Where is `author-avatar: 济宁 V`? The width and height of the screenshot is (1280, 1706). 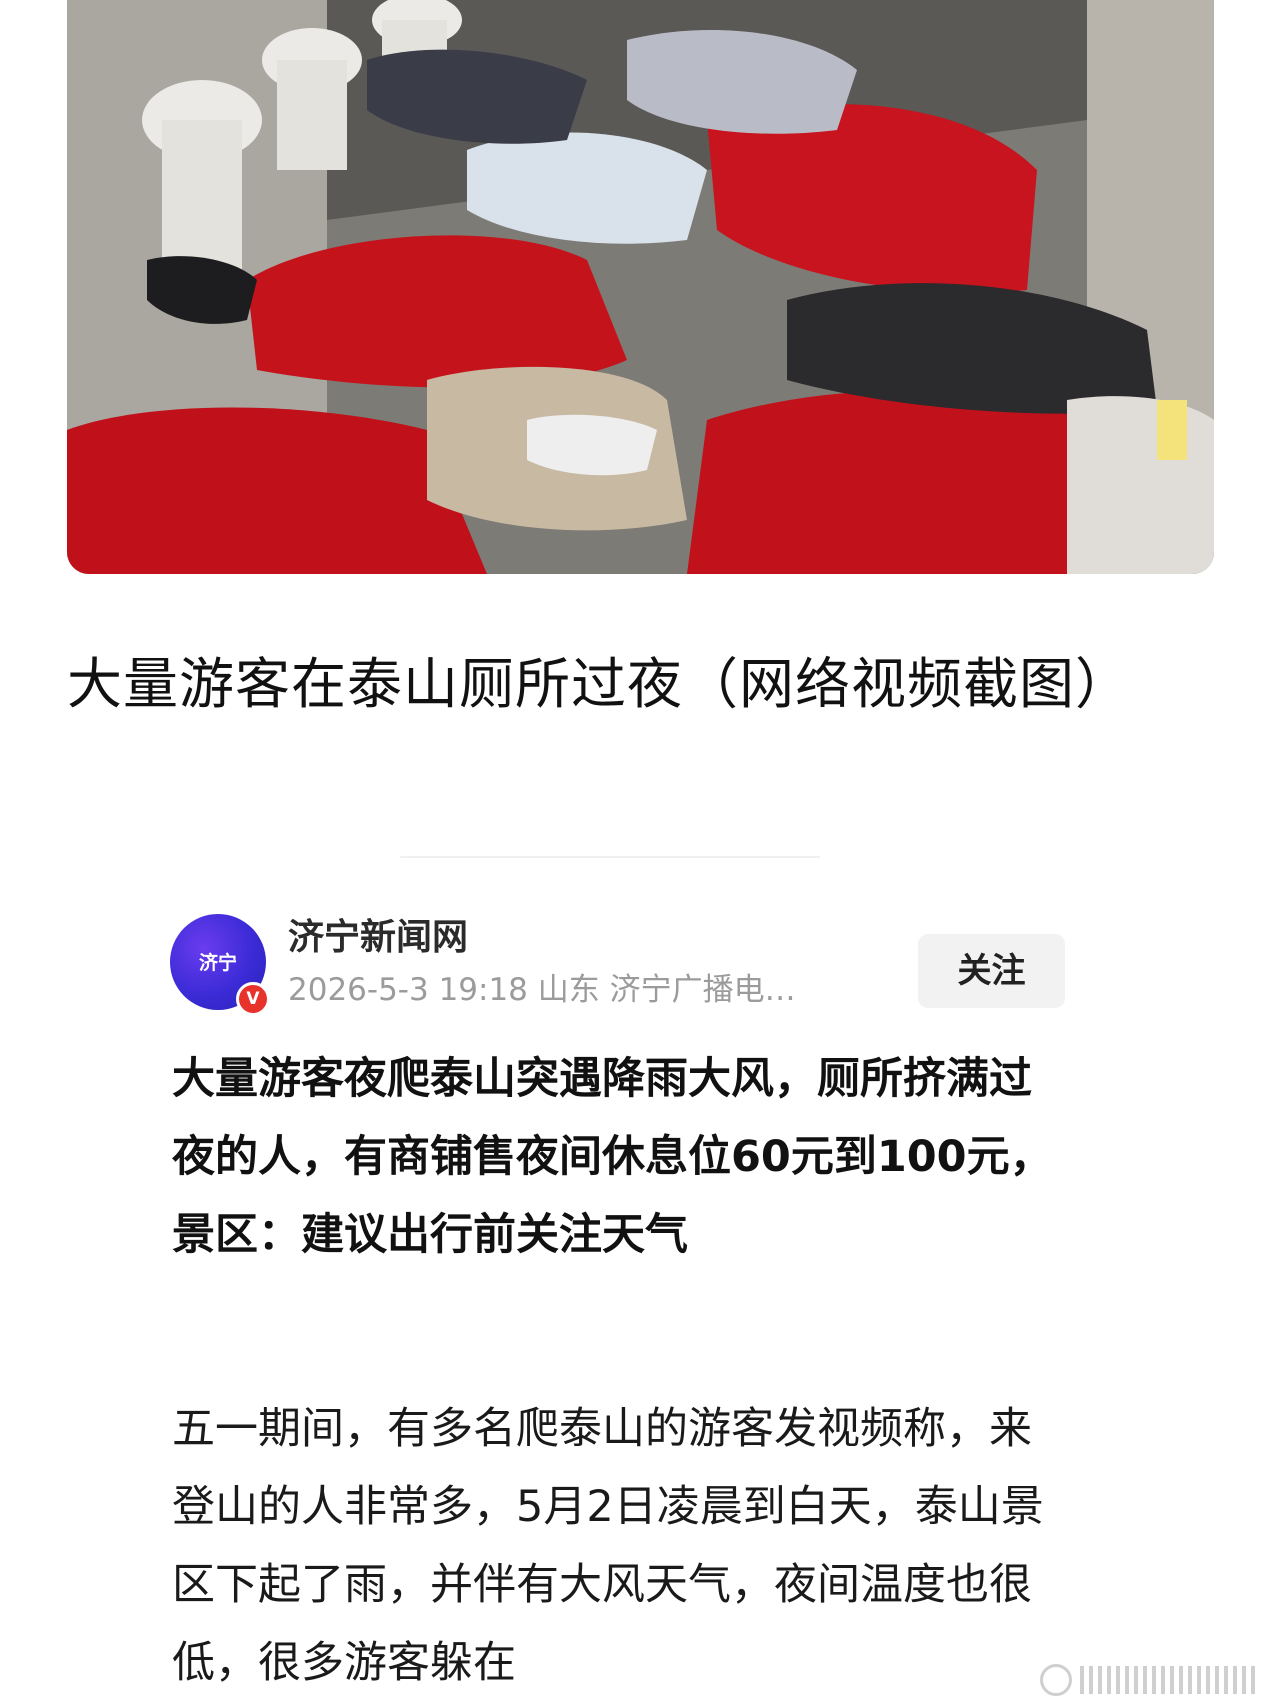
author-avatar: 济宁 V is located at coordinates (220, 965).